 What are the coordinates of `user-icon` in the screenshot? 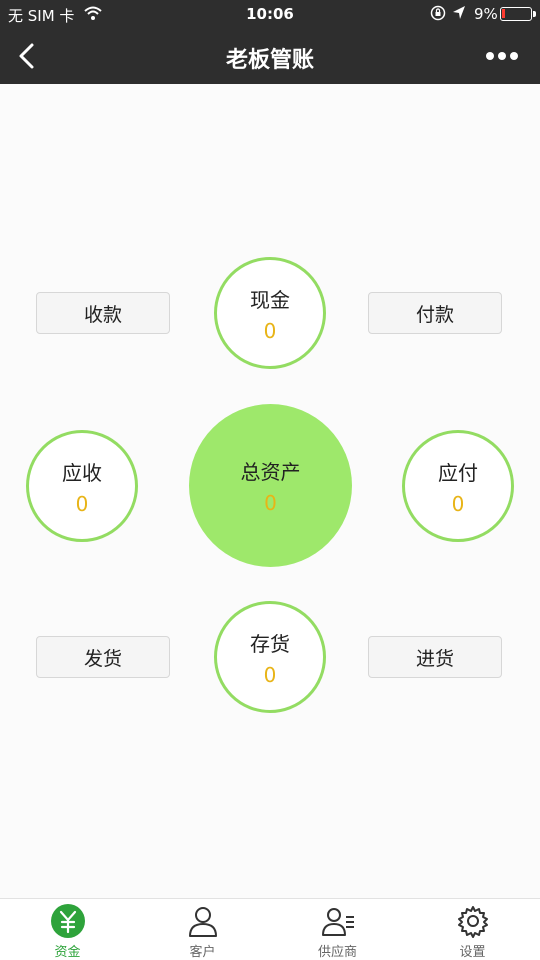 It's located at (202, 922).